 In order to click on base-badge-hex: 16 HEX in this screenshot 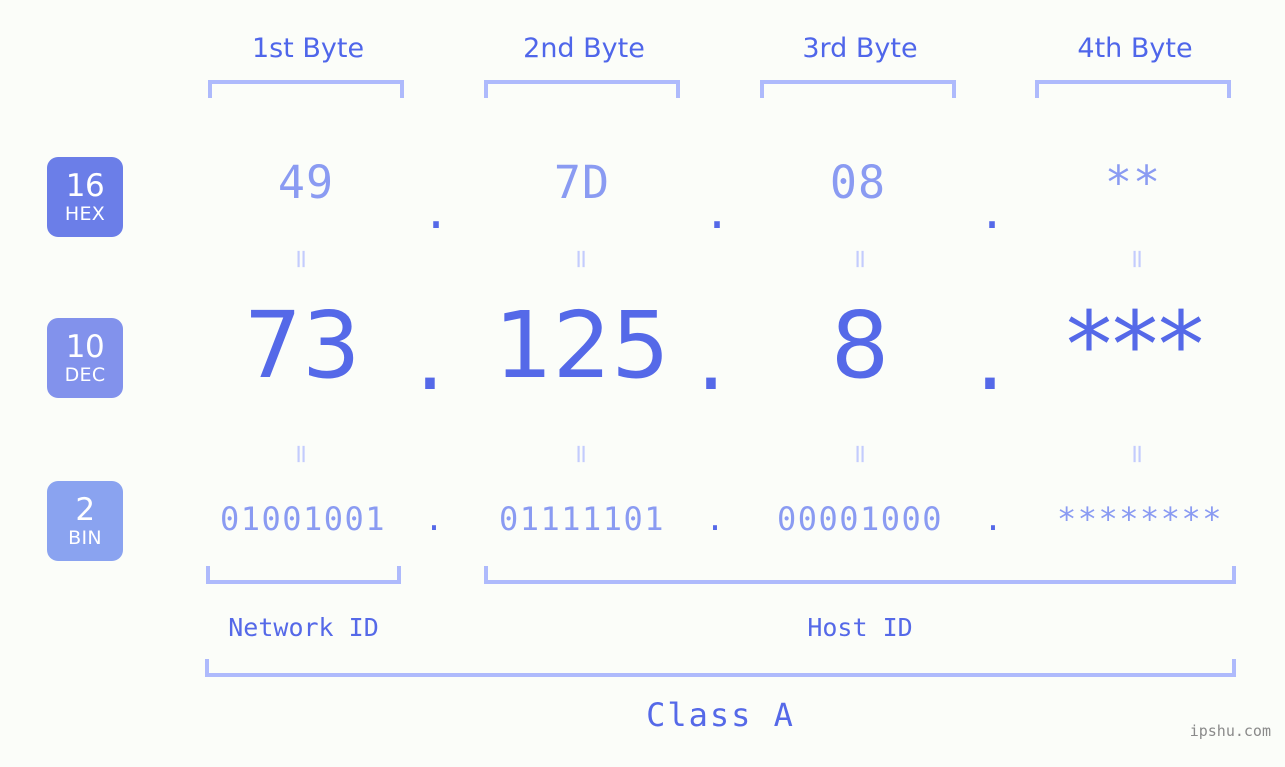, I will do `click(85, 197)`.